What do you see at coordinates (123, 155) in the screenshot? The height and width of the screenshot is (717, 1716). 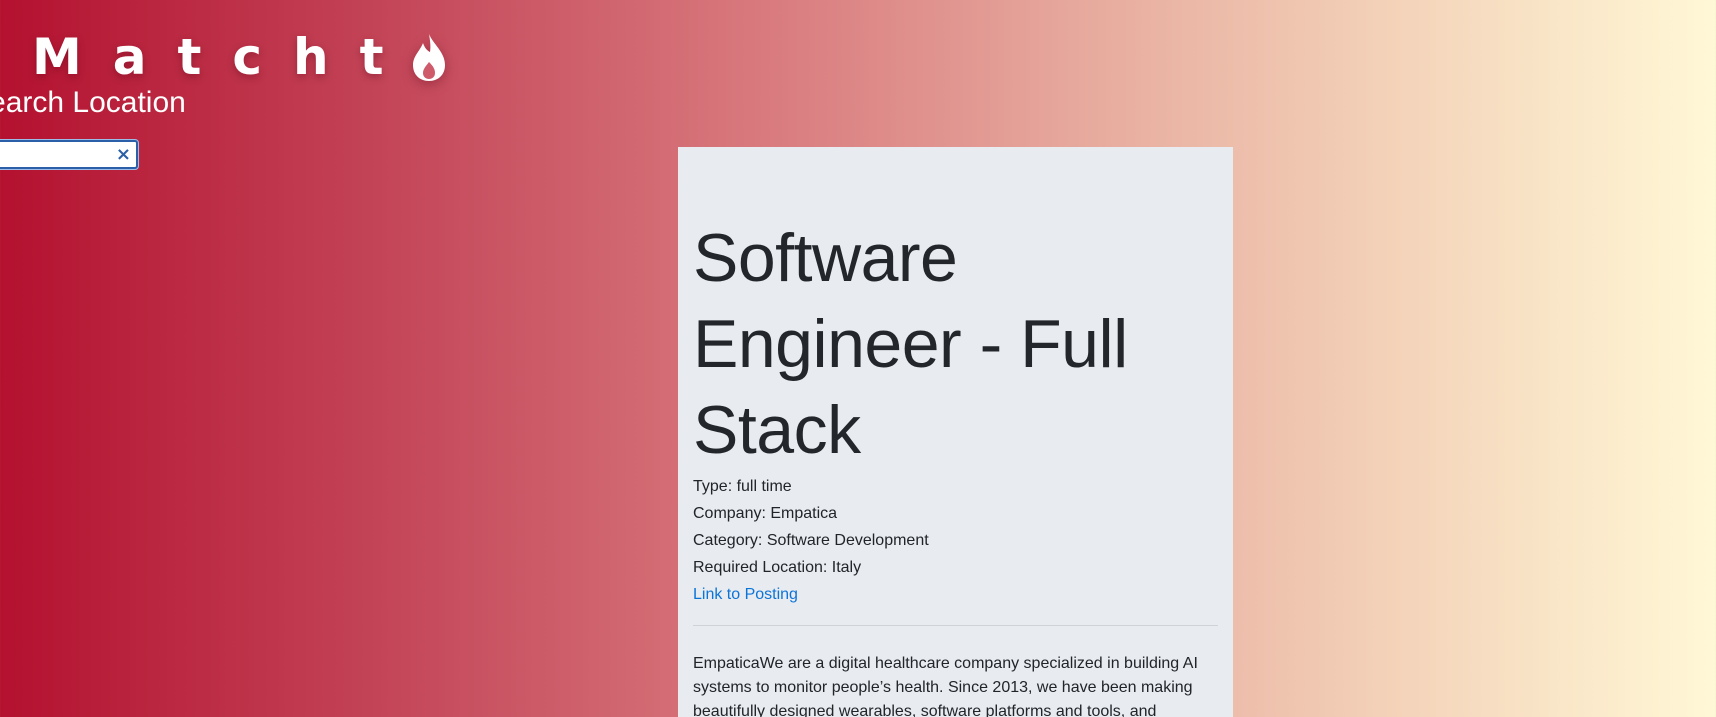 I see `close-icon: ×` at bounding box center [123, 155].